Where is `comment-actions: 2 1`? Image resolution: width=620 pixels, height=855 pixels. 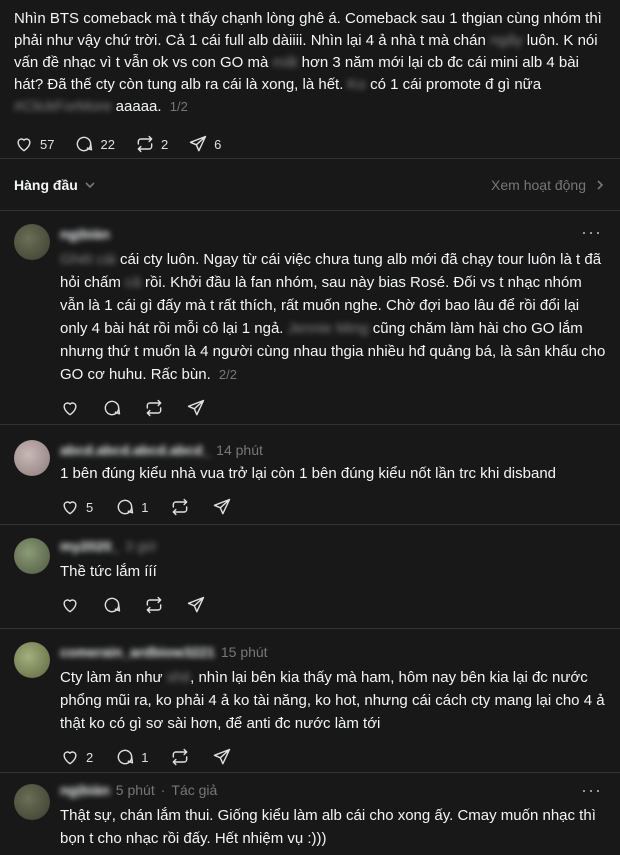
comment-actions: 2 1 is located at coordinates (333, 757).